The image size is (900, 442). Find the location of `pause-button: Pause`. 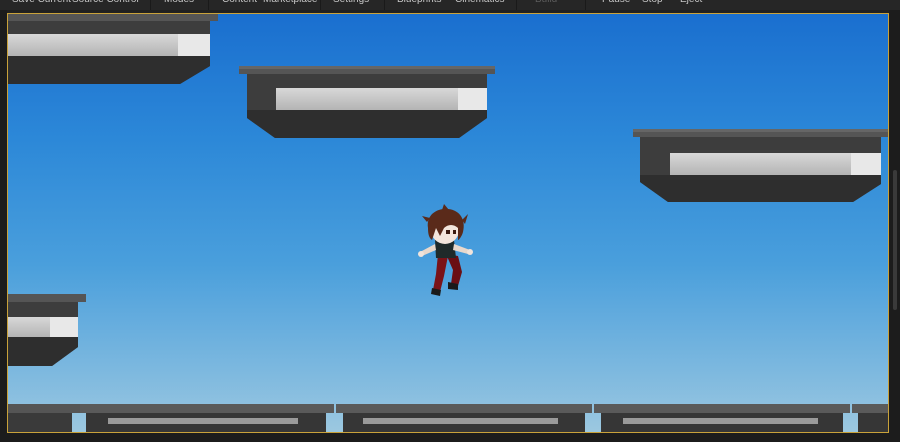

pause-button: Pause is located at coordinates (616, 4).